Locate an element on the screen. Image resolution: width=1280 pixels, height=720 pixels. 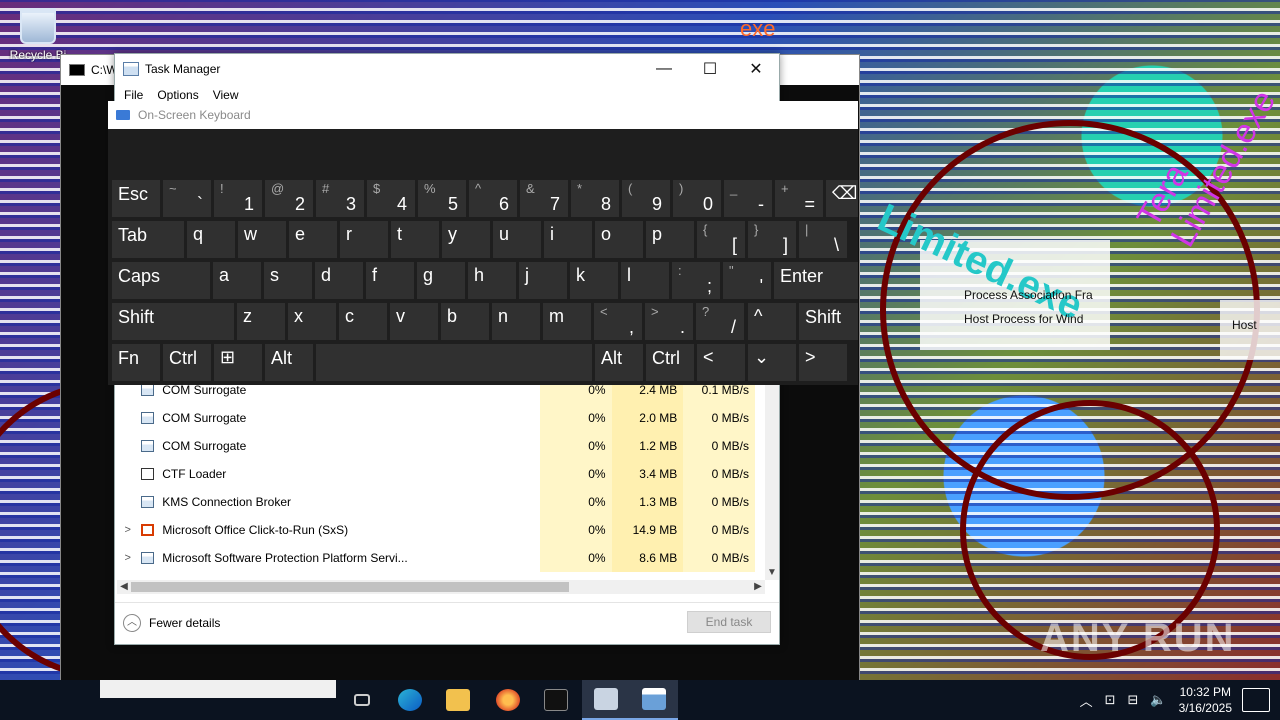
horizontal-scrollbar: ◀ ▶ is located at coordinates (441, 587).